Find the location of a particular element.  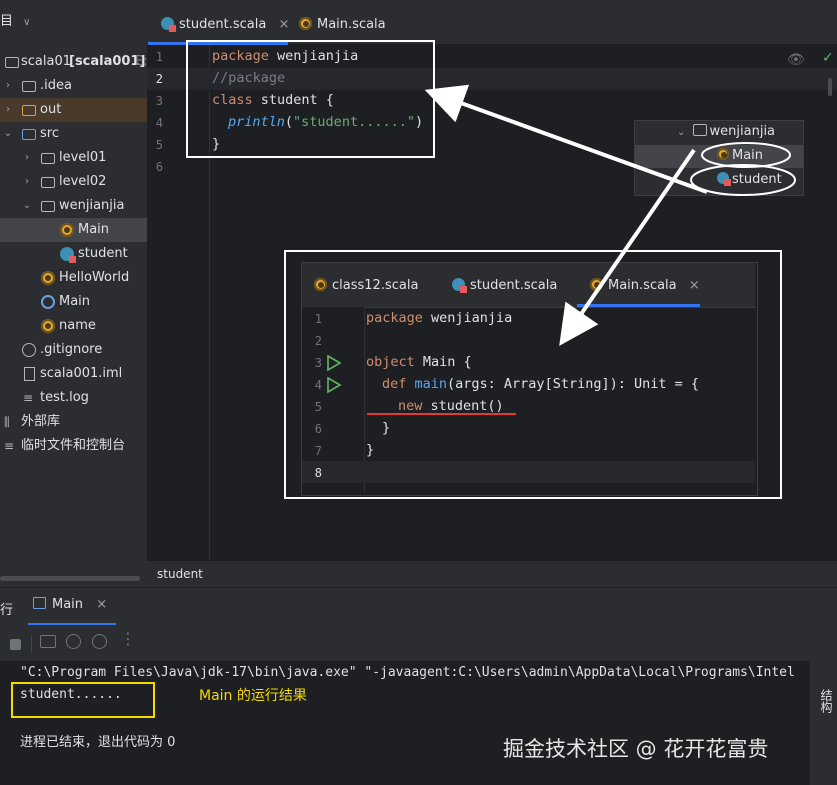

run-tab-main: Main × is located at coordinates (70, 604).